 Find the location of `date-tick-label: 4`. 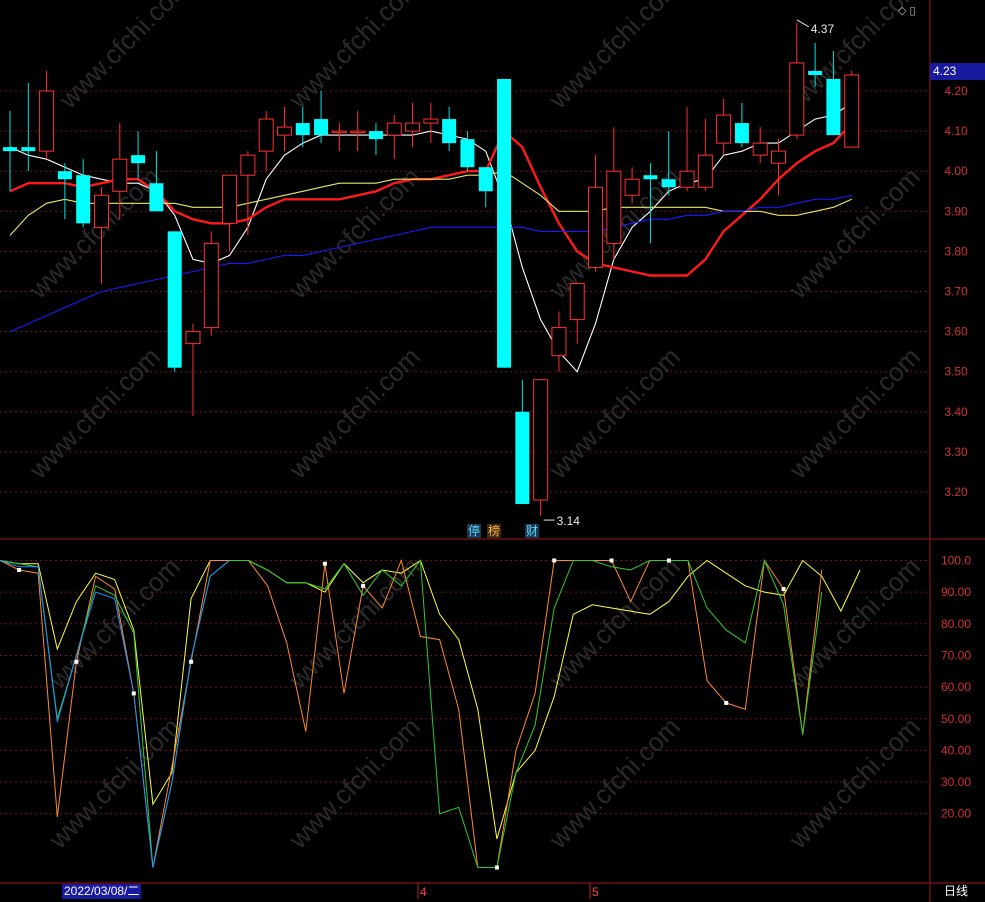

date-tick-label: 4 is located at coordinates (423, 892).